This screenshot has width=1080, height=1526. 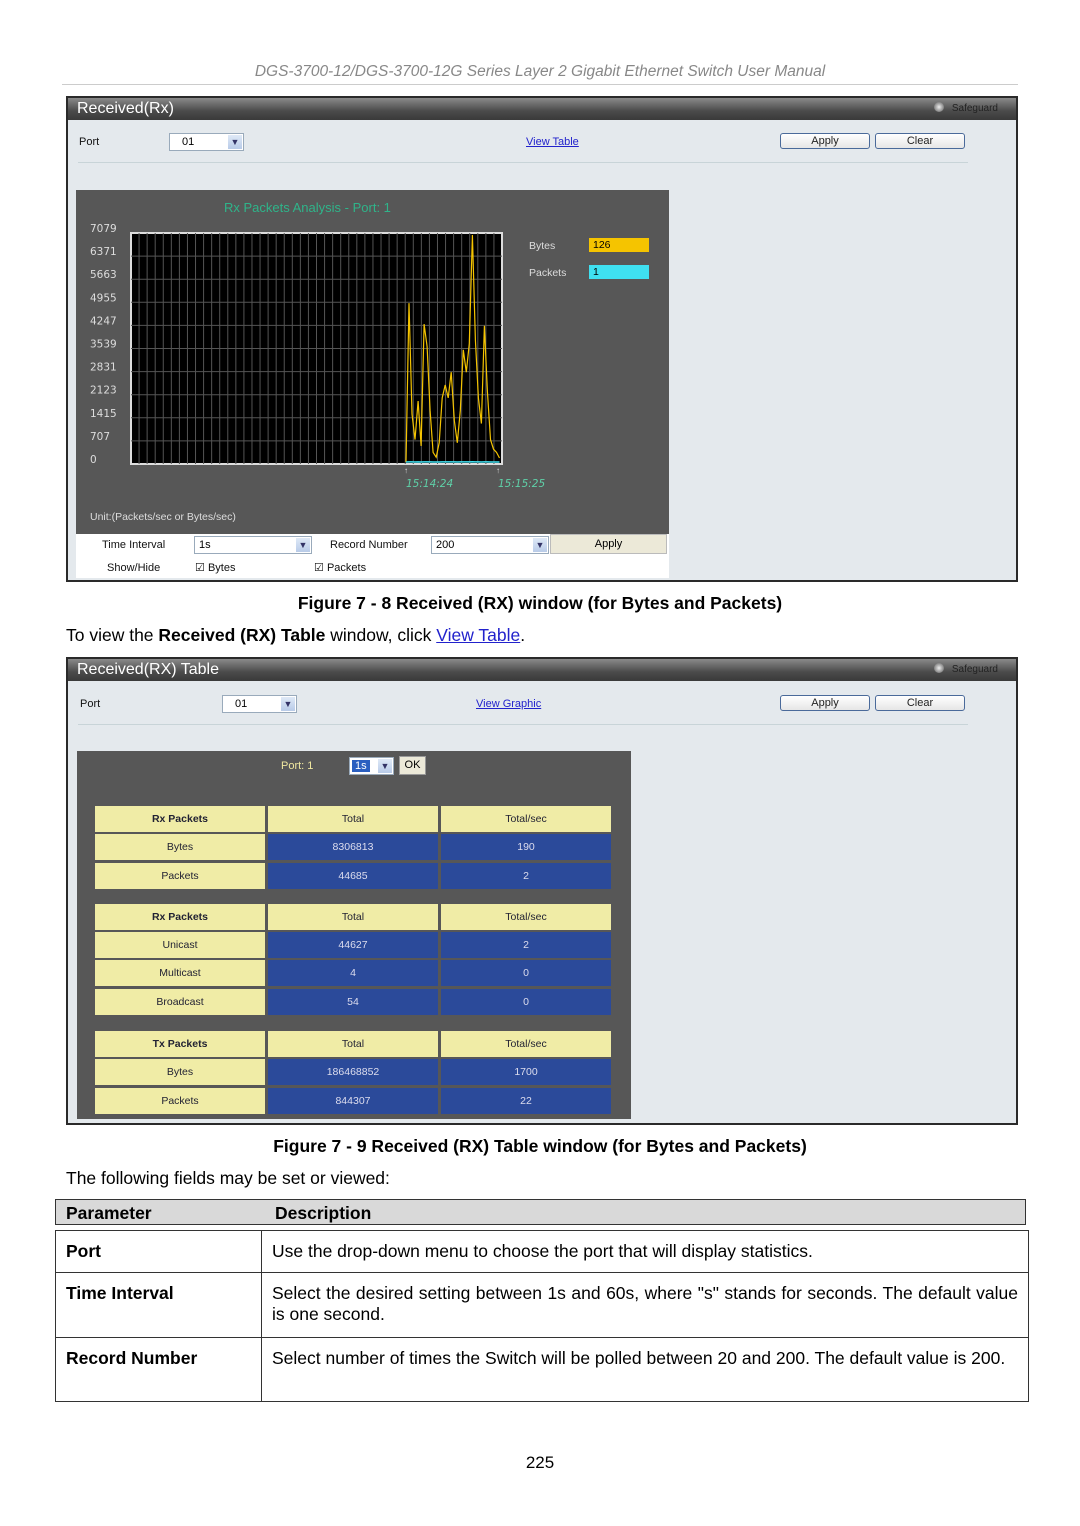 What do you see at coordinates (103, 229) in the screenshot?
I see `y-tick-label: 7079` at bounding box center [103, 229].